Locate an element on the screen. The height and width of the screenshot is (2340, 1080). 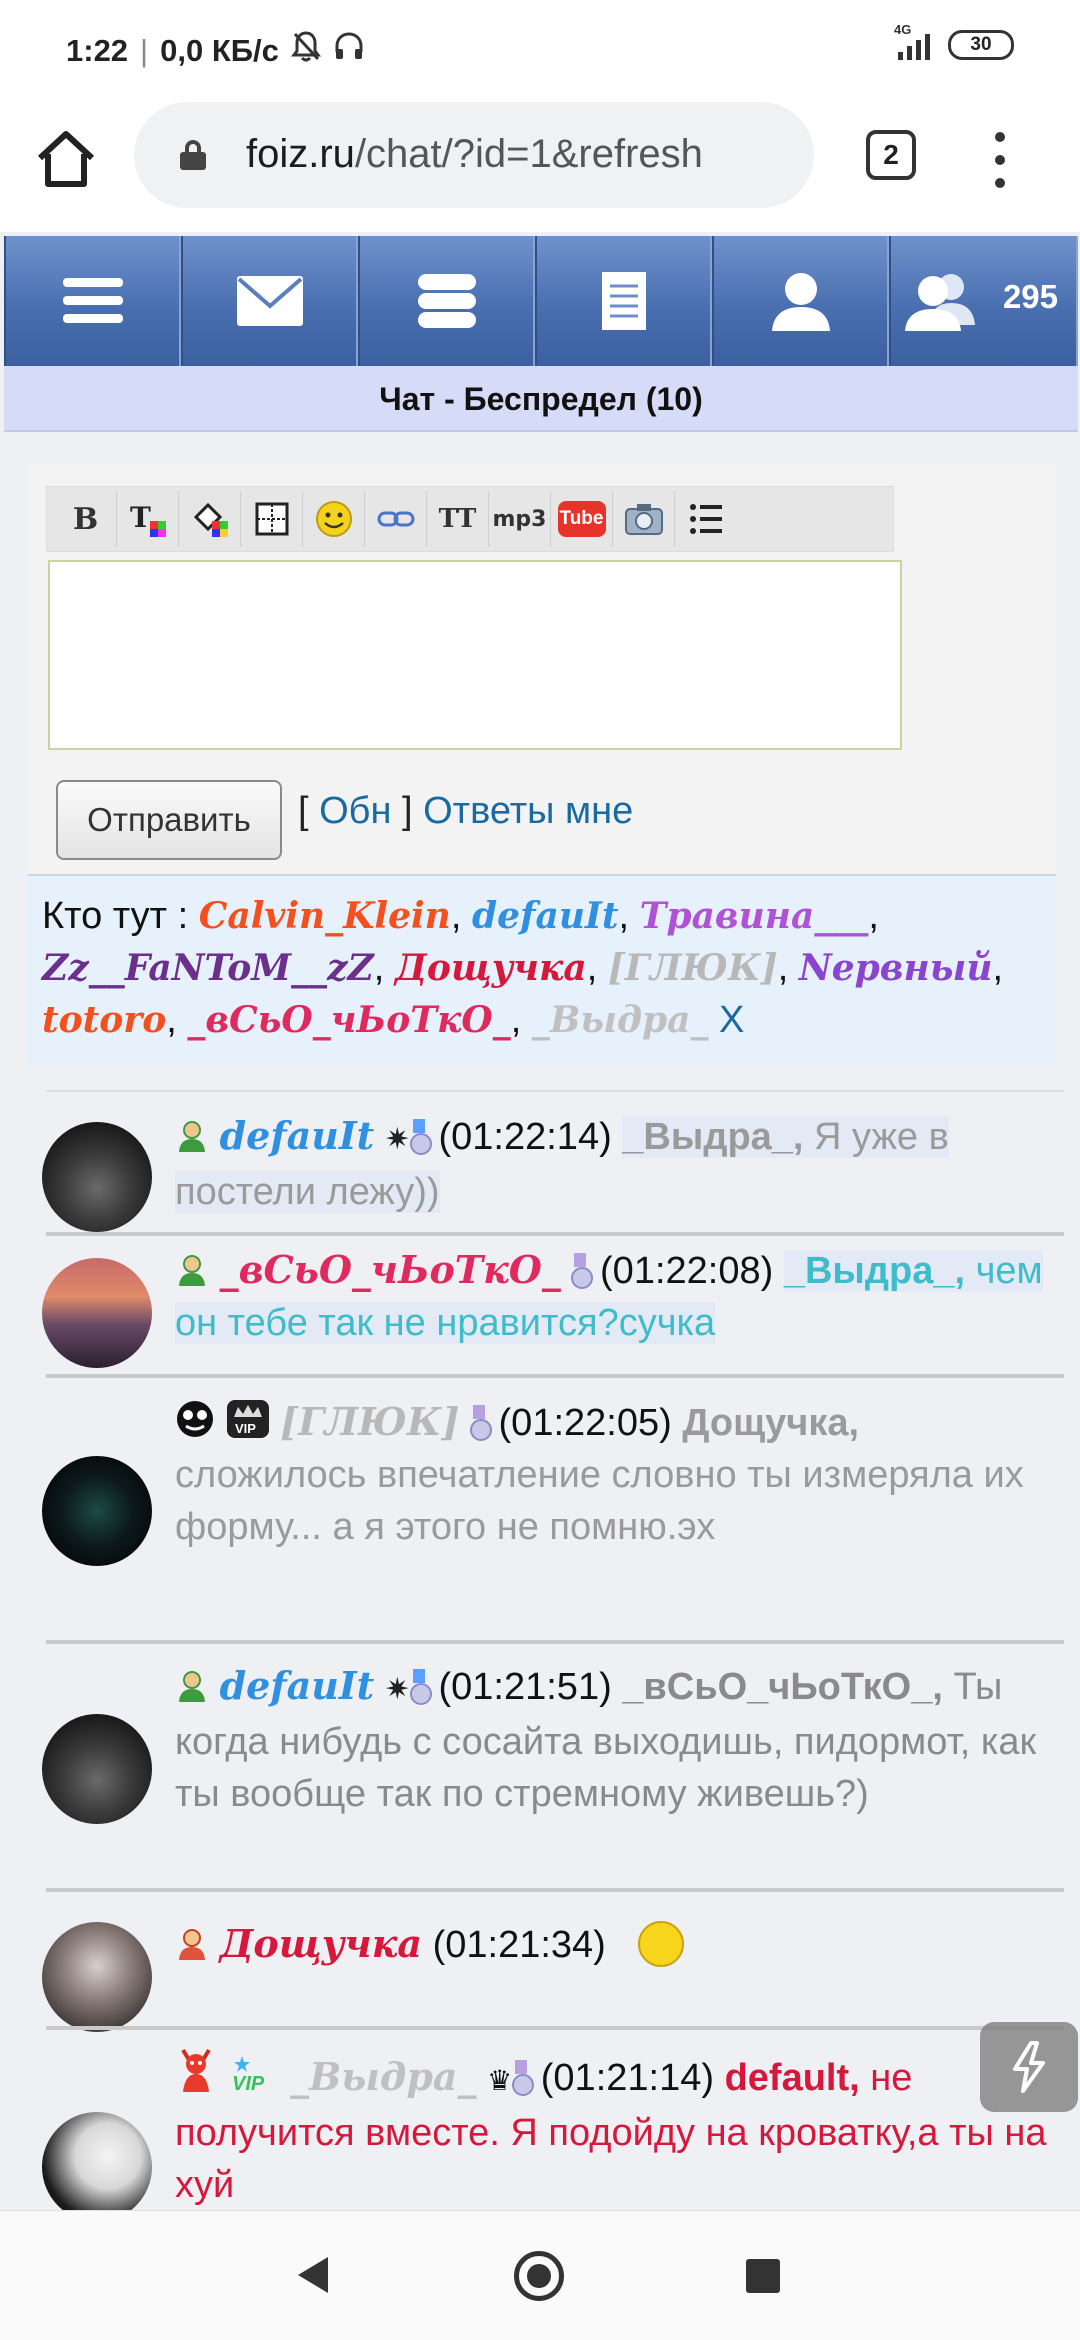
camera-icon is located at coordinates (644, 519).